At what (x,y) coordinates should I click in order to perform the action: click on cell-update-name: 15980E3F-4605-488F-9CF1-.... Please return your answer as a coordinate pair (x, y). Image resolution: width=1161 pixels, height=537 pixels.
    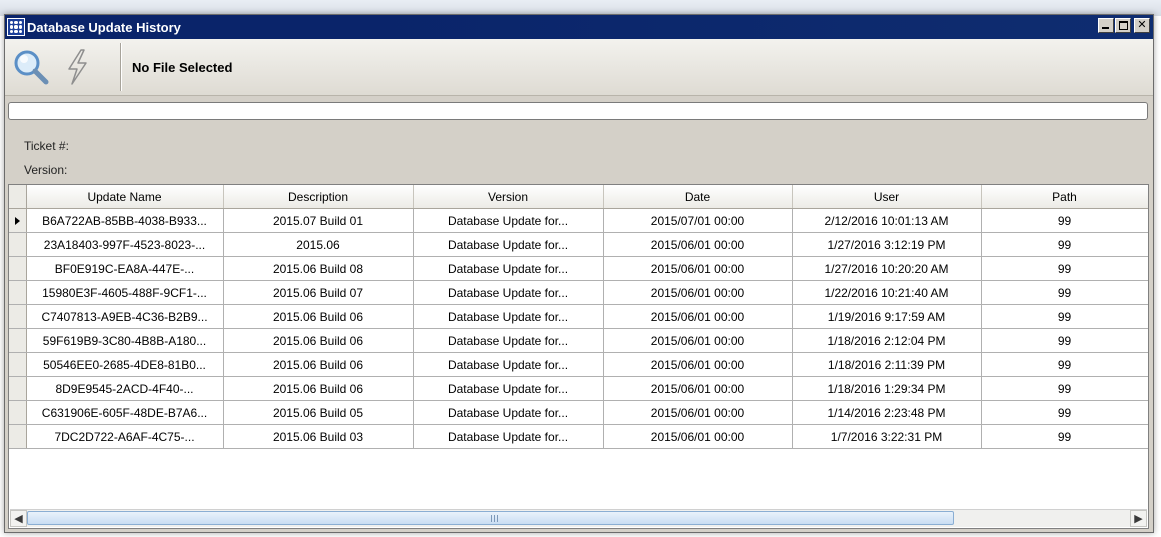
    Looking at the image, I should click on (125, 292).